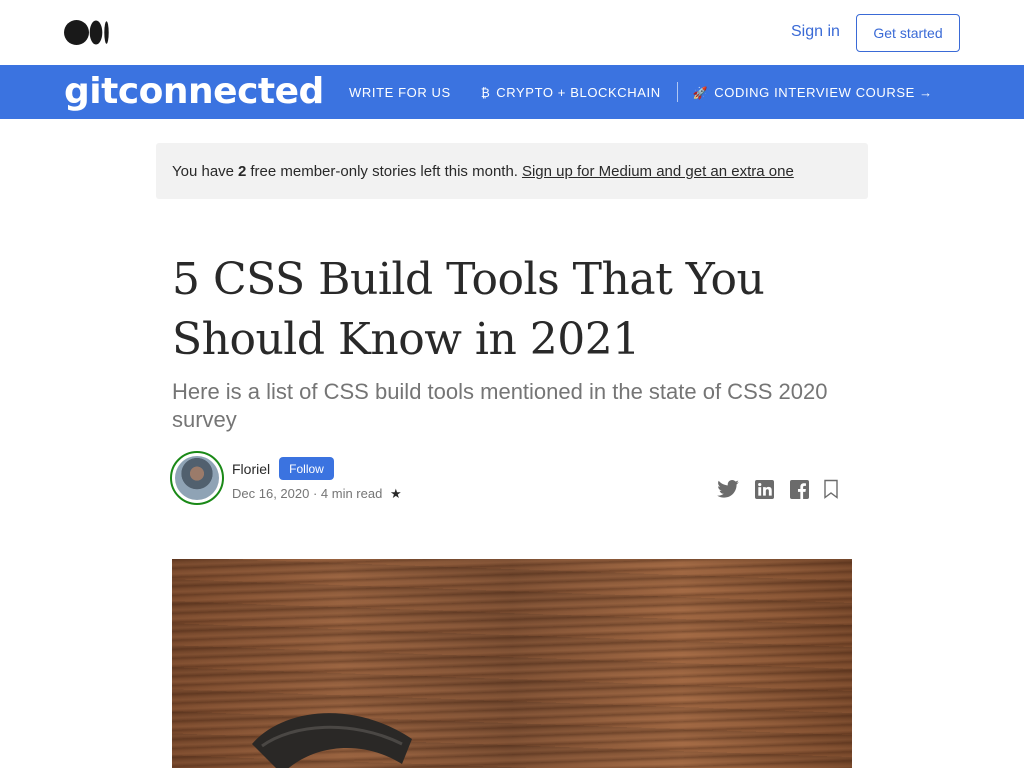  Describe the element at coordinates (512, 32) in the screenshot. I see `top-bar: Sign in Get started` at that location.